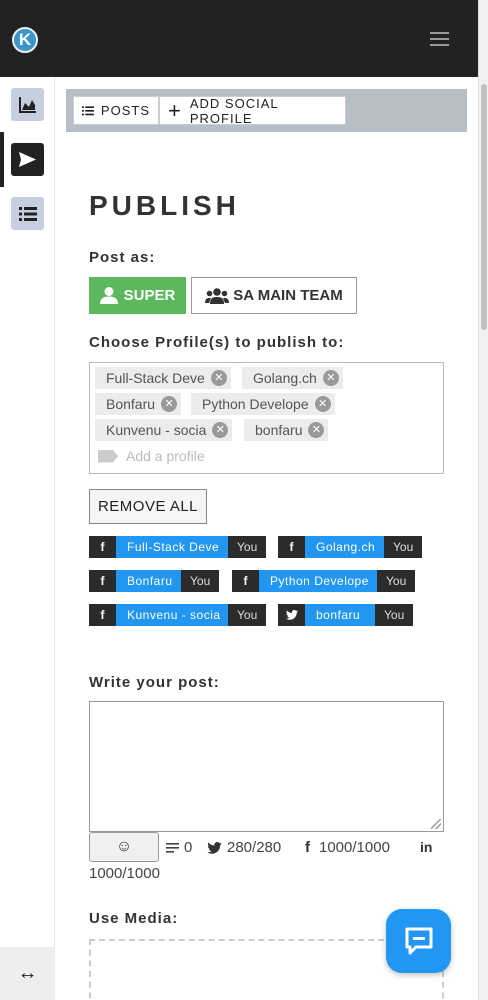 The width and height of the screenshot is (488, 1000). Describe the element at coordinates (2, 159) in the screenshot. I see `active-indicator` at that location.